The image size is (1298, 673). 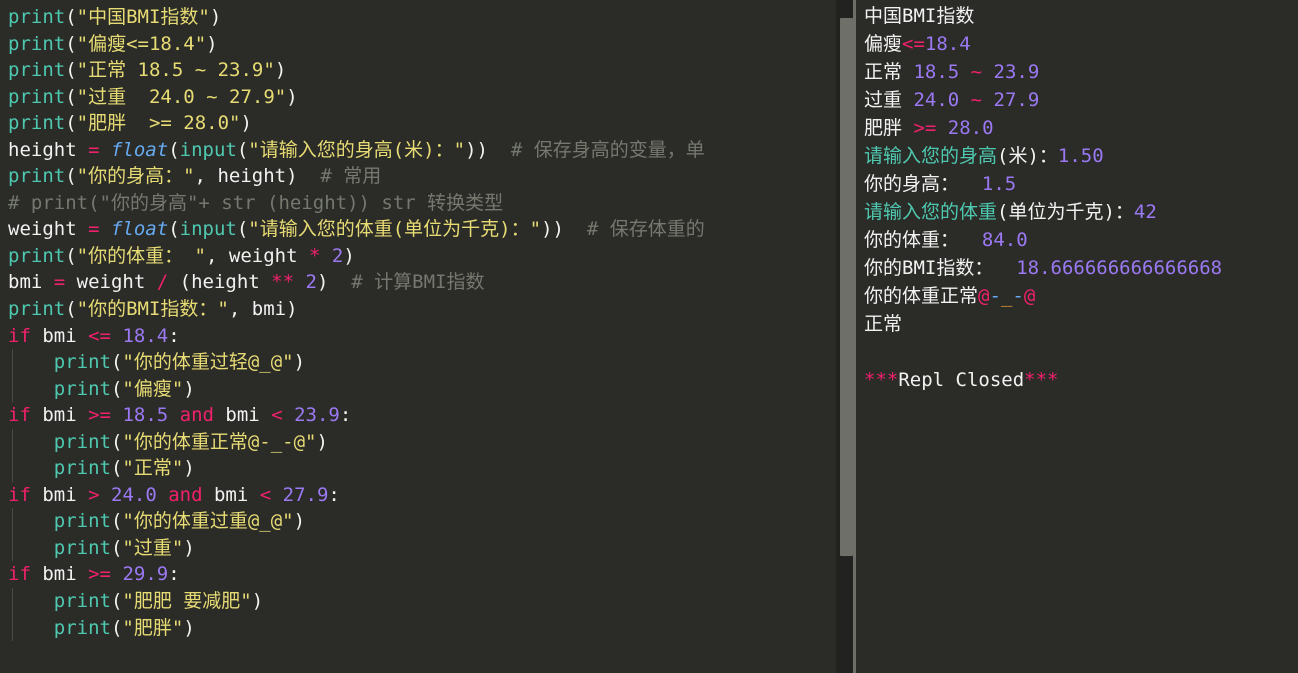 What do you see at coordinates (984, 296) in the screenshot?
I see `console-token-at: @` at bounding box center [984, 296].